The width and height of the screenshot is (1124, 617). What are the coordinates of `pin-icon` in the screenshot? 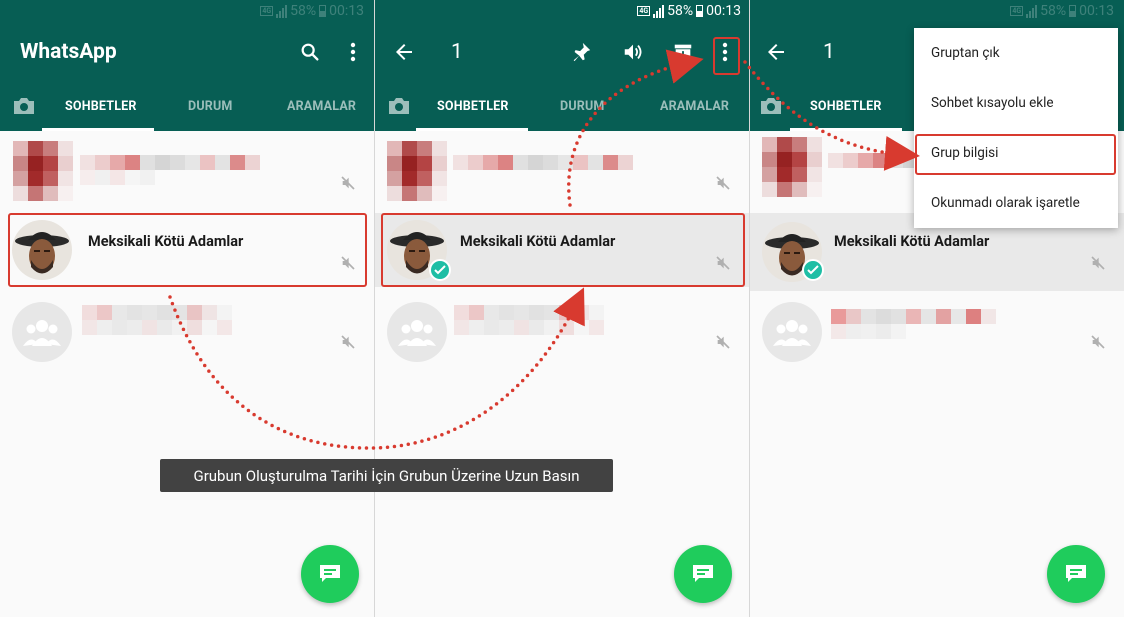 It's located at (581, 52).